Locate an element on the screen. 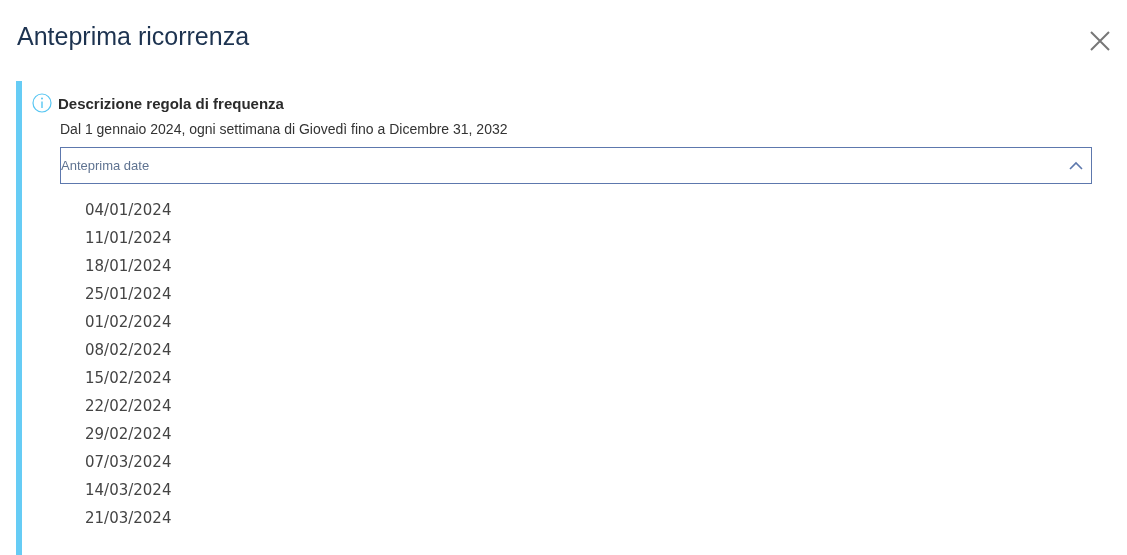 The height and width of the screenshot is (555, 1127). rule-description: Dal 1 gennaio 2024, ogni settimana di Giovedì fino a Dicembre 31, 2032 is located at coordinates (284, 129).